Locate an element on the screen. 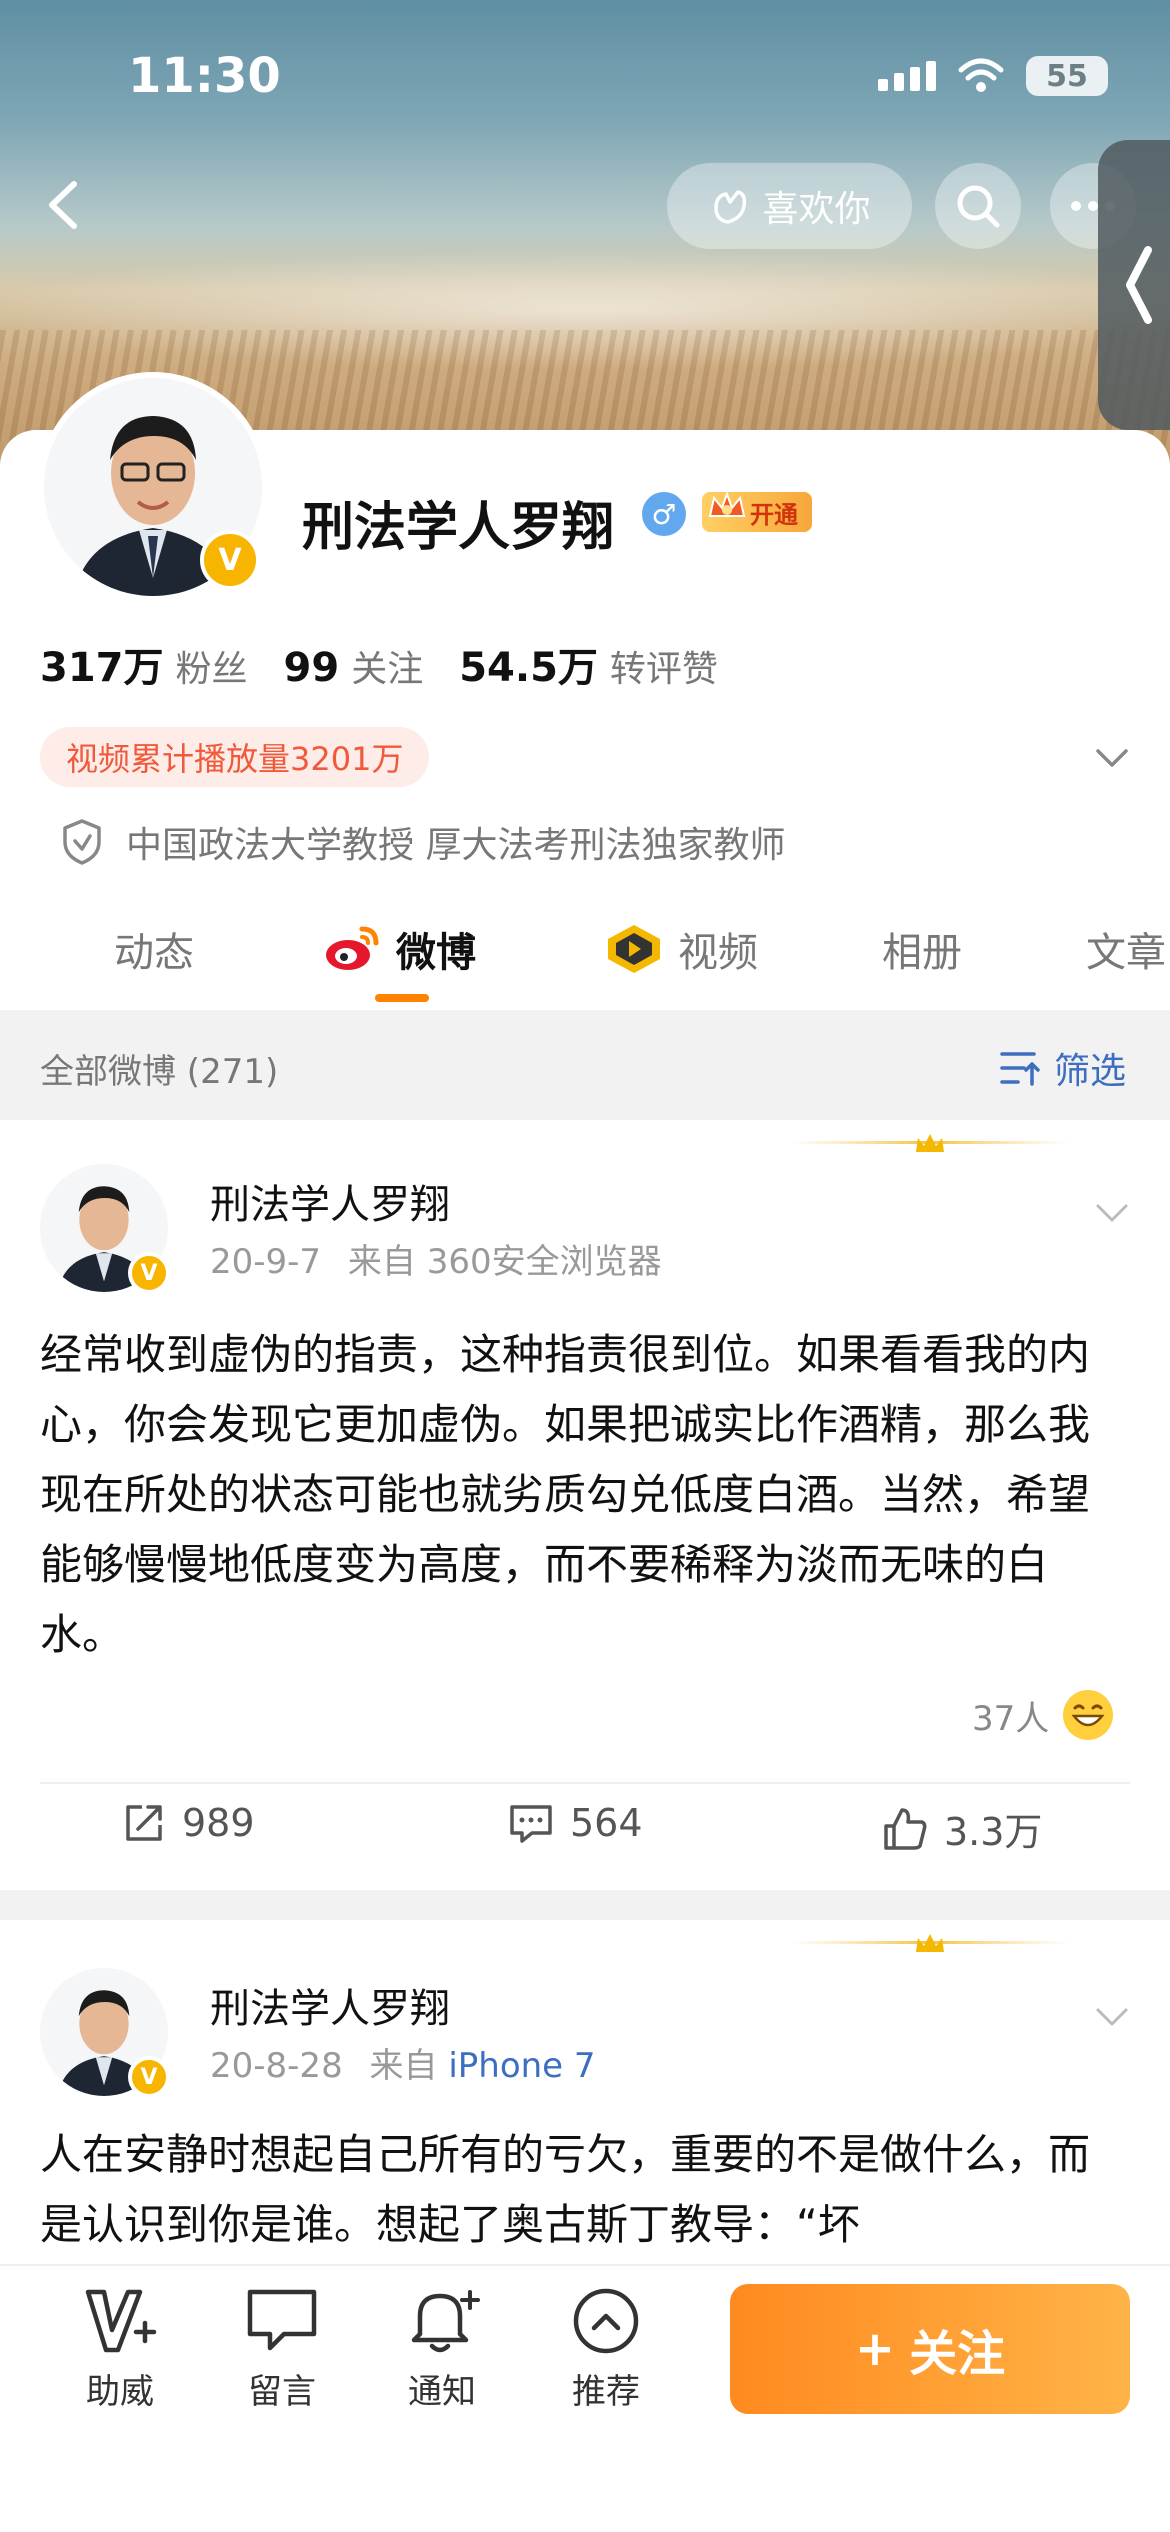 The image size is (1170, 2532). stat-value: 317万 is located at coordinates (102, 668).